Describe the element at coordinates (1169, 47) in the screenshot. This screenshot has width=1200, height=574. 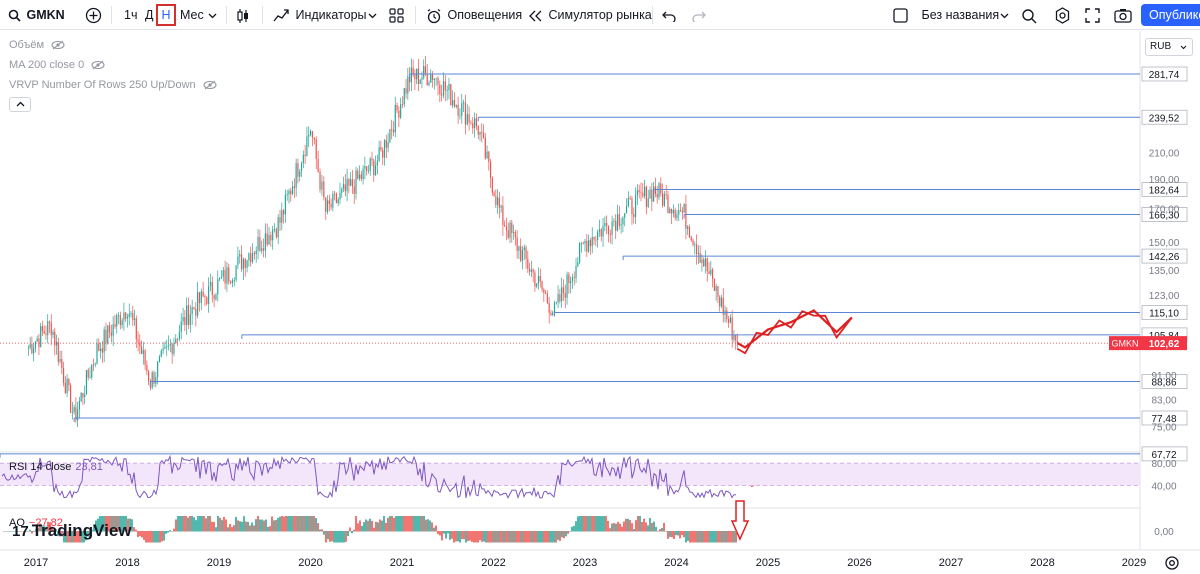
I see `currency-select: RUB` at that location.